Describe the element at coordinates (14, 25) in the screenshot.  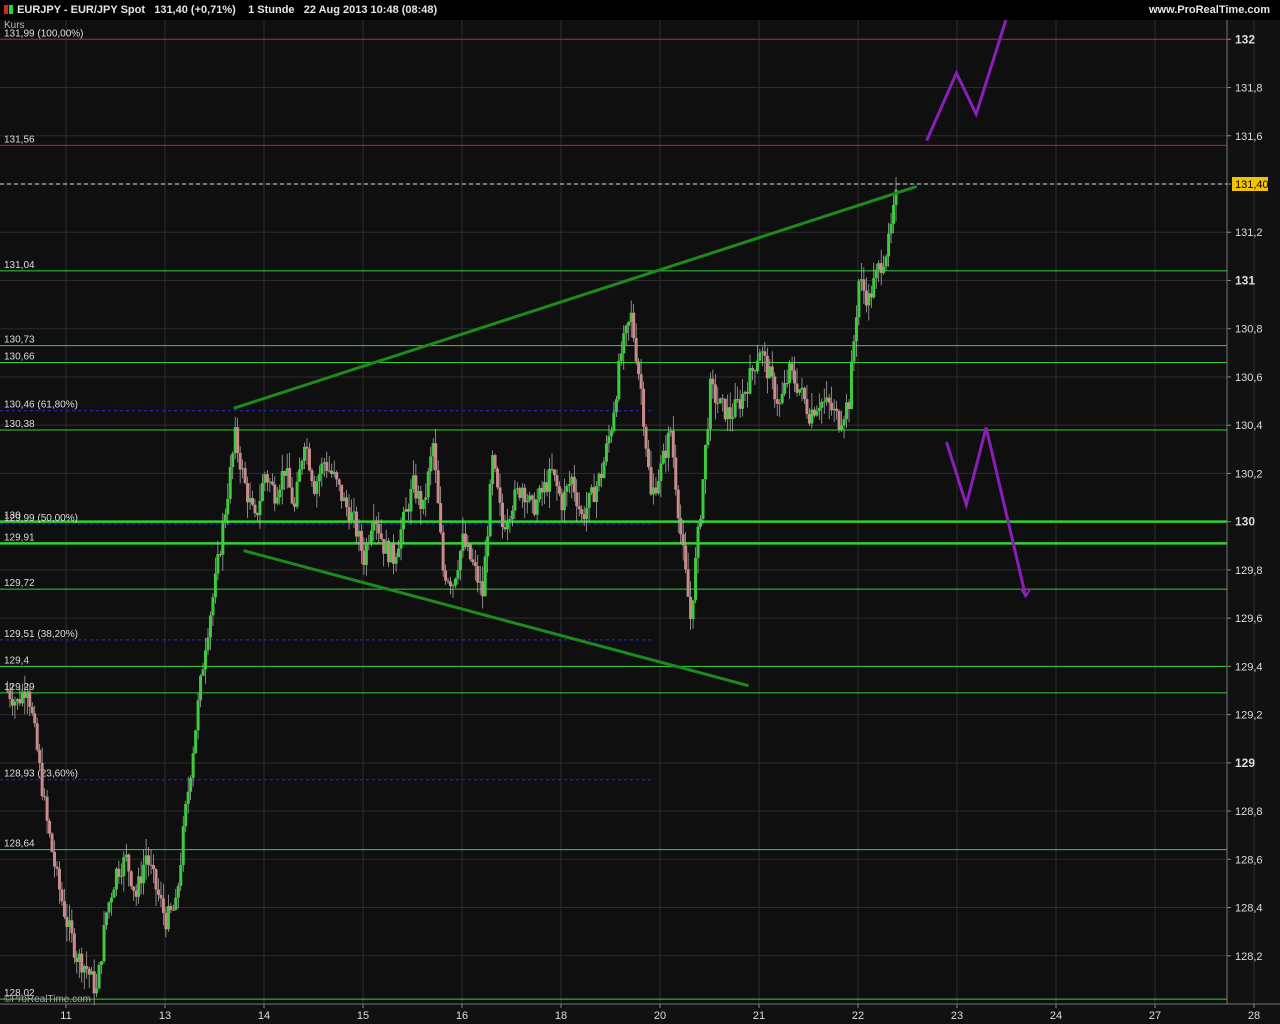
I see `panel-label: Kurs` at that location.